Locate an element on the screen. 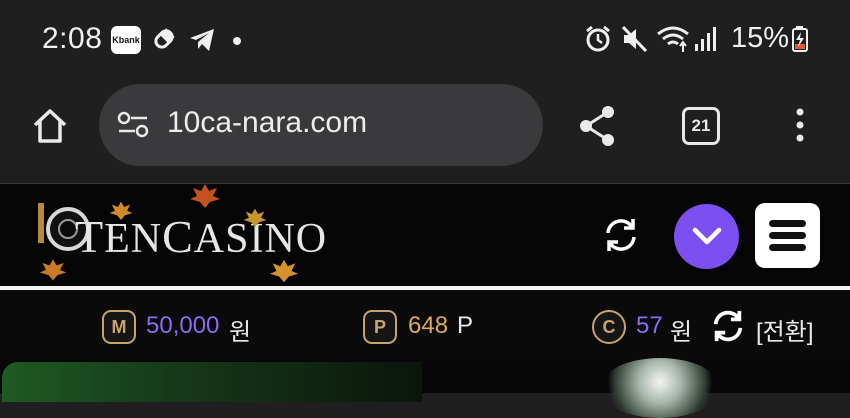 The height and width of the screenshot is (418, 850). convert-refresh-icon is located at coordinates (728, 326).